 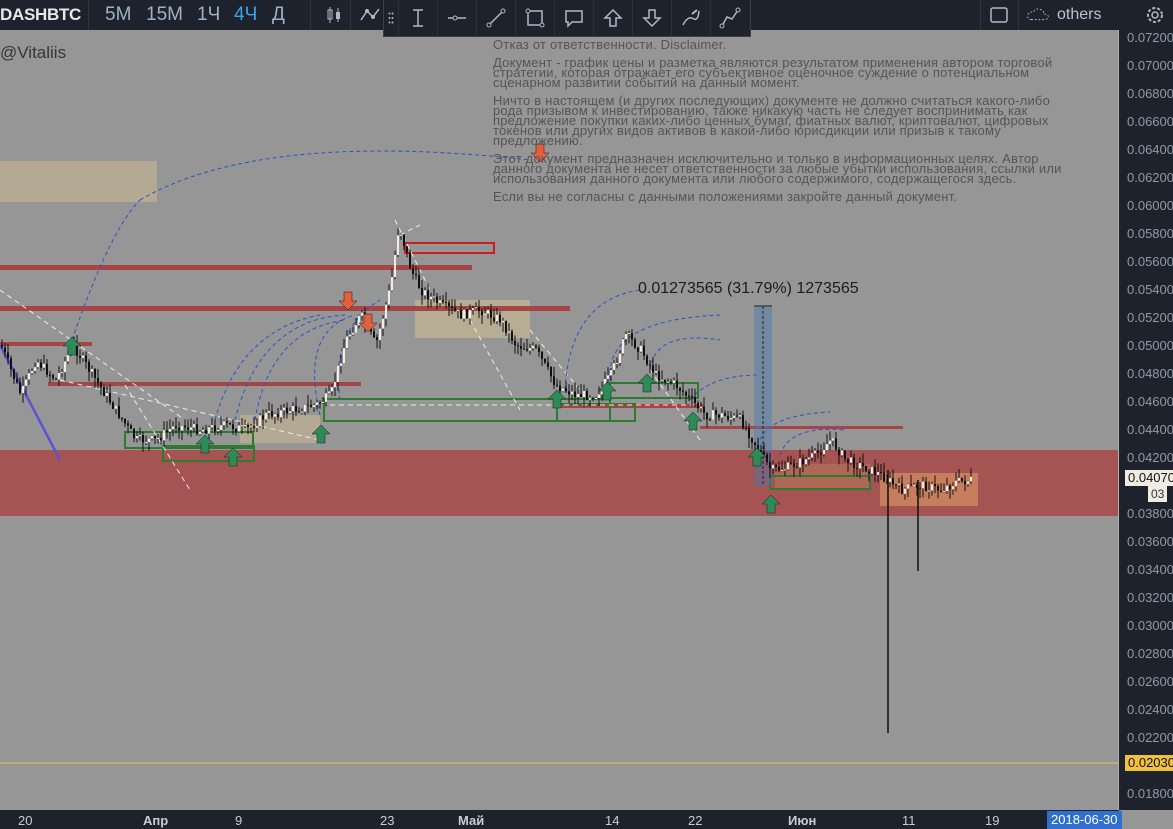 I want to click on price-tick-label: 0.03200000, so click(x=1150, y=597).